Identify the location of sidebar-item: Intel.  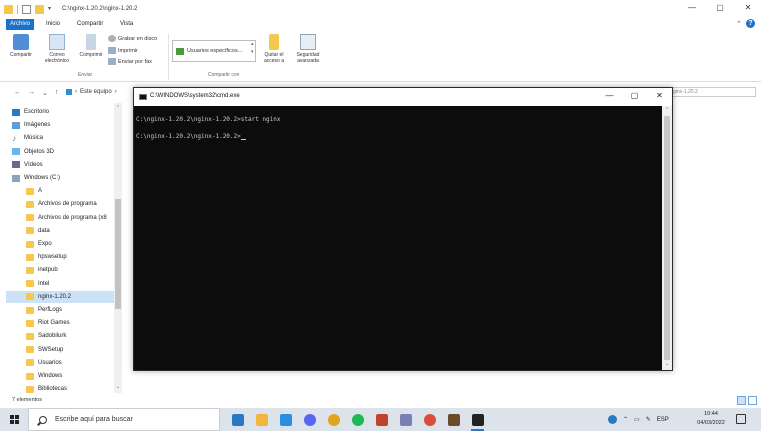
(70, 284).